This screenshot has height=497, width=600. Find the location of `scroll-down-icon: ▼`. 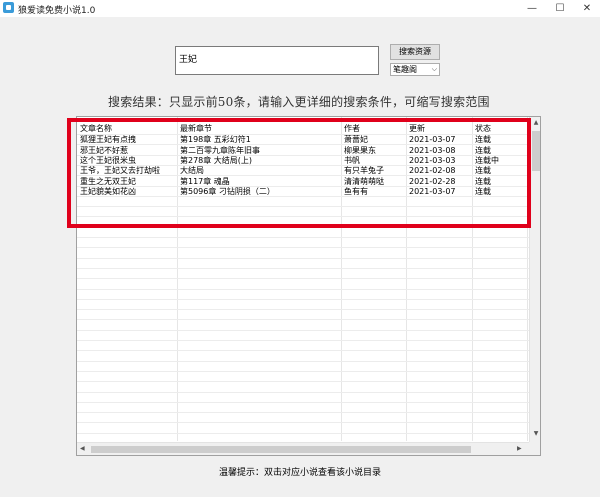

scroll-down-icon: ▼ is located at coordinates (535, 433).